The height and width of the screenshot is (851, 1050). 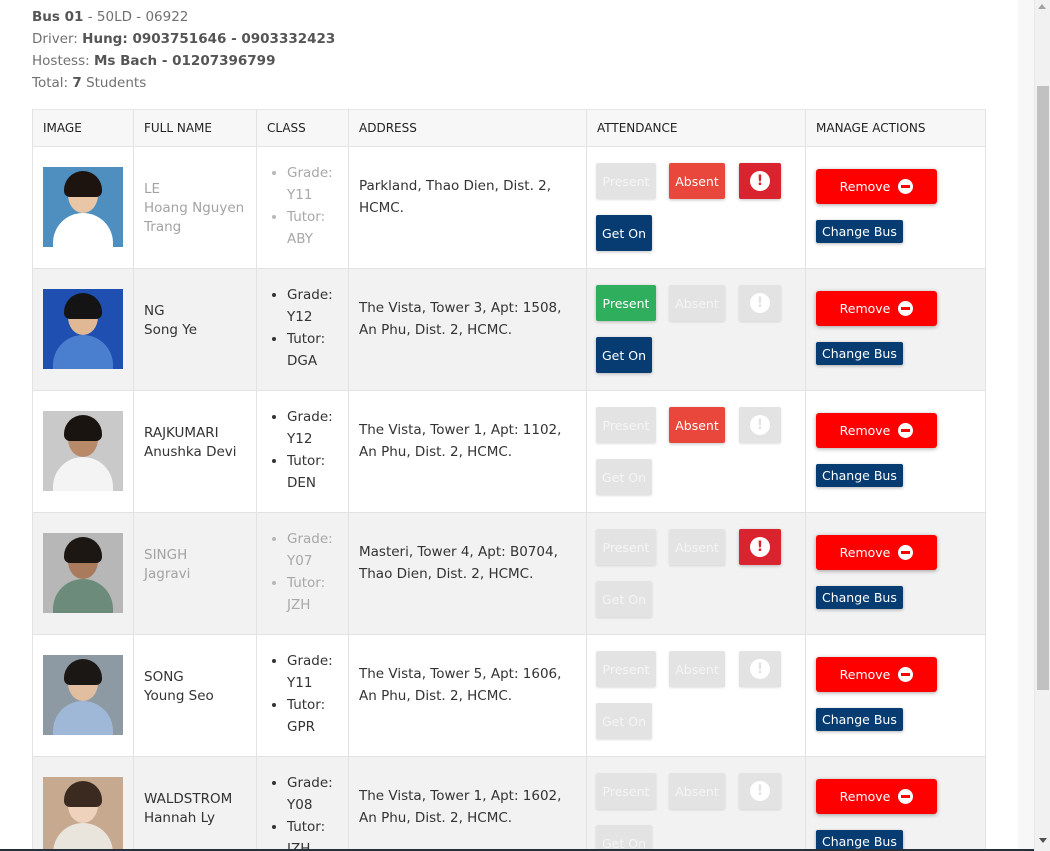 I want to click on driver-line: Driver: Hung: 0903751646 - 0903332423, so click(x=183, y=39).